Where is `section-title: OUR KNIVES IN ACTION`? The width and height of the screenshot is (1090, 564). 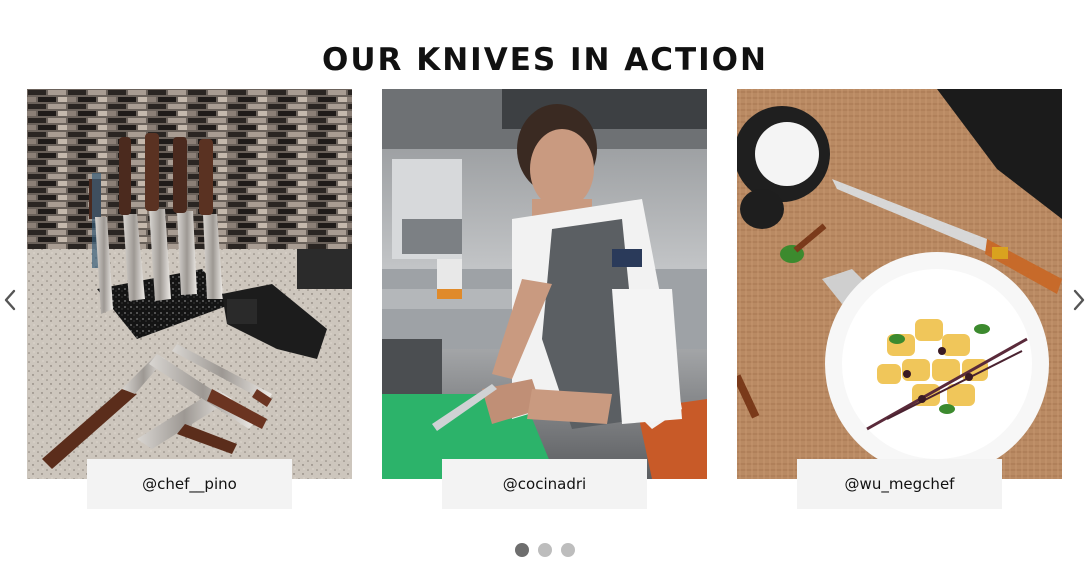 section-title: OUR KNIVES IN ACTION is located at coordinates (545, 59).